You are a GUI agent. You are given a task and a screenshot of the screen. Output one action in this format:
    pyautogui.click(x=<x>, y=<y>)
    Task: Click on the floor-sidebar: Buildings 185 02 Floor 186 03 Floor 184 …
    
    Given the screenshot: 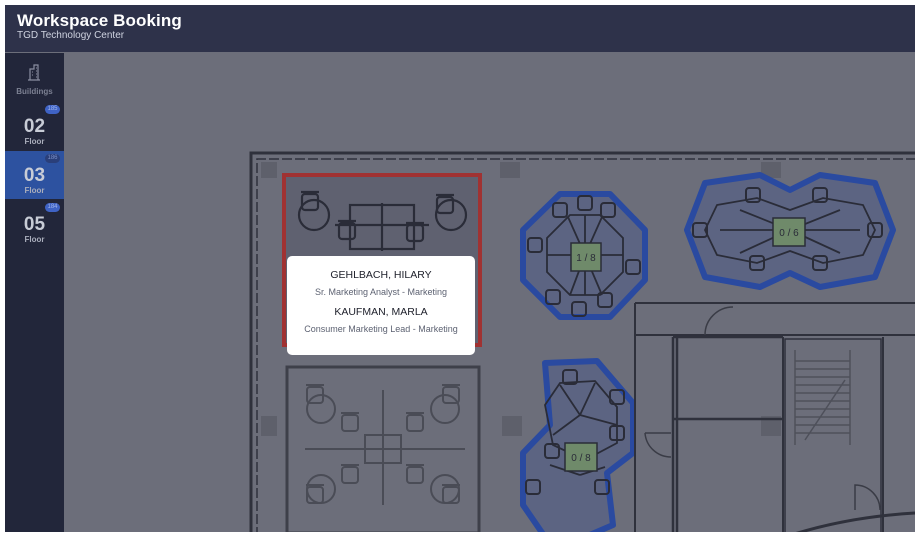 What is the action you would take?
    pyautogui.click(x=34, y=292)
    